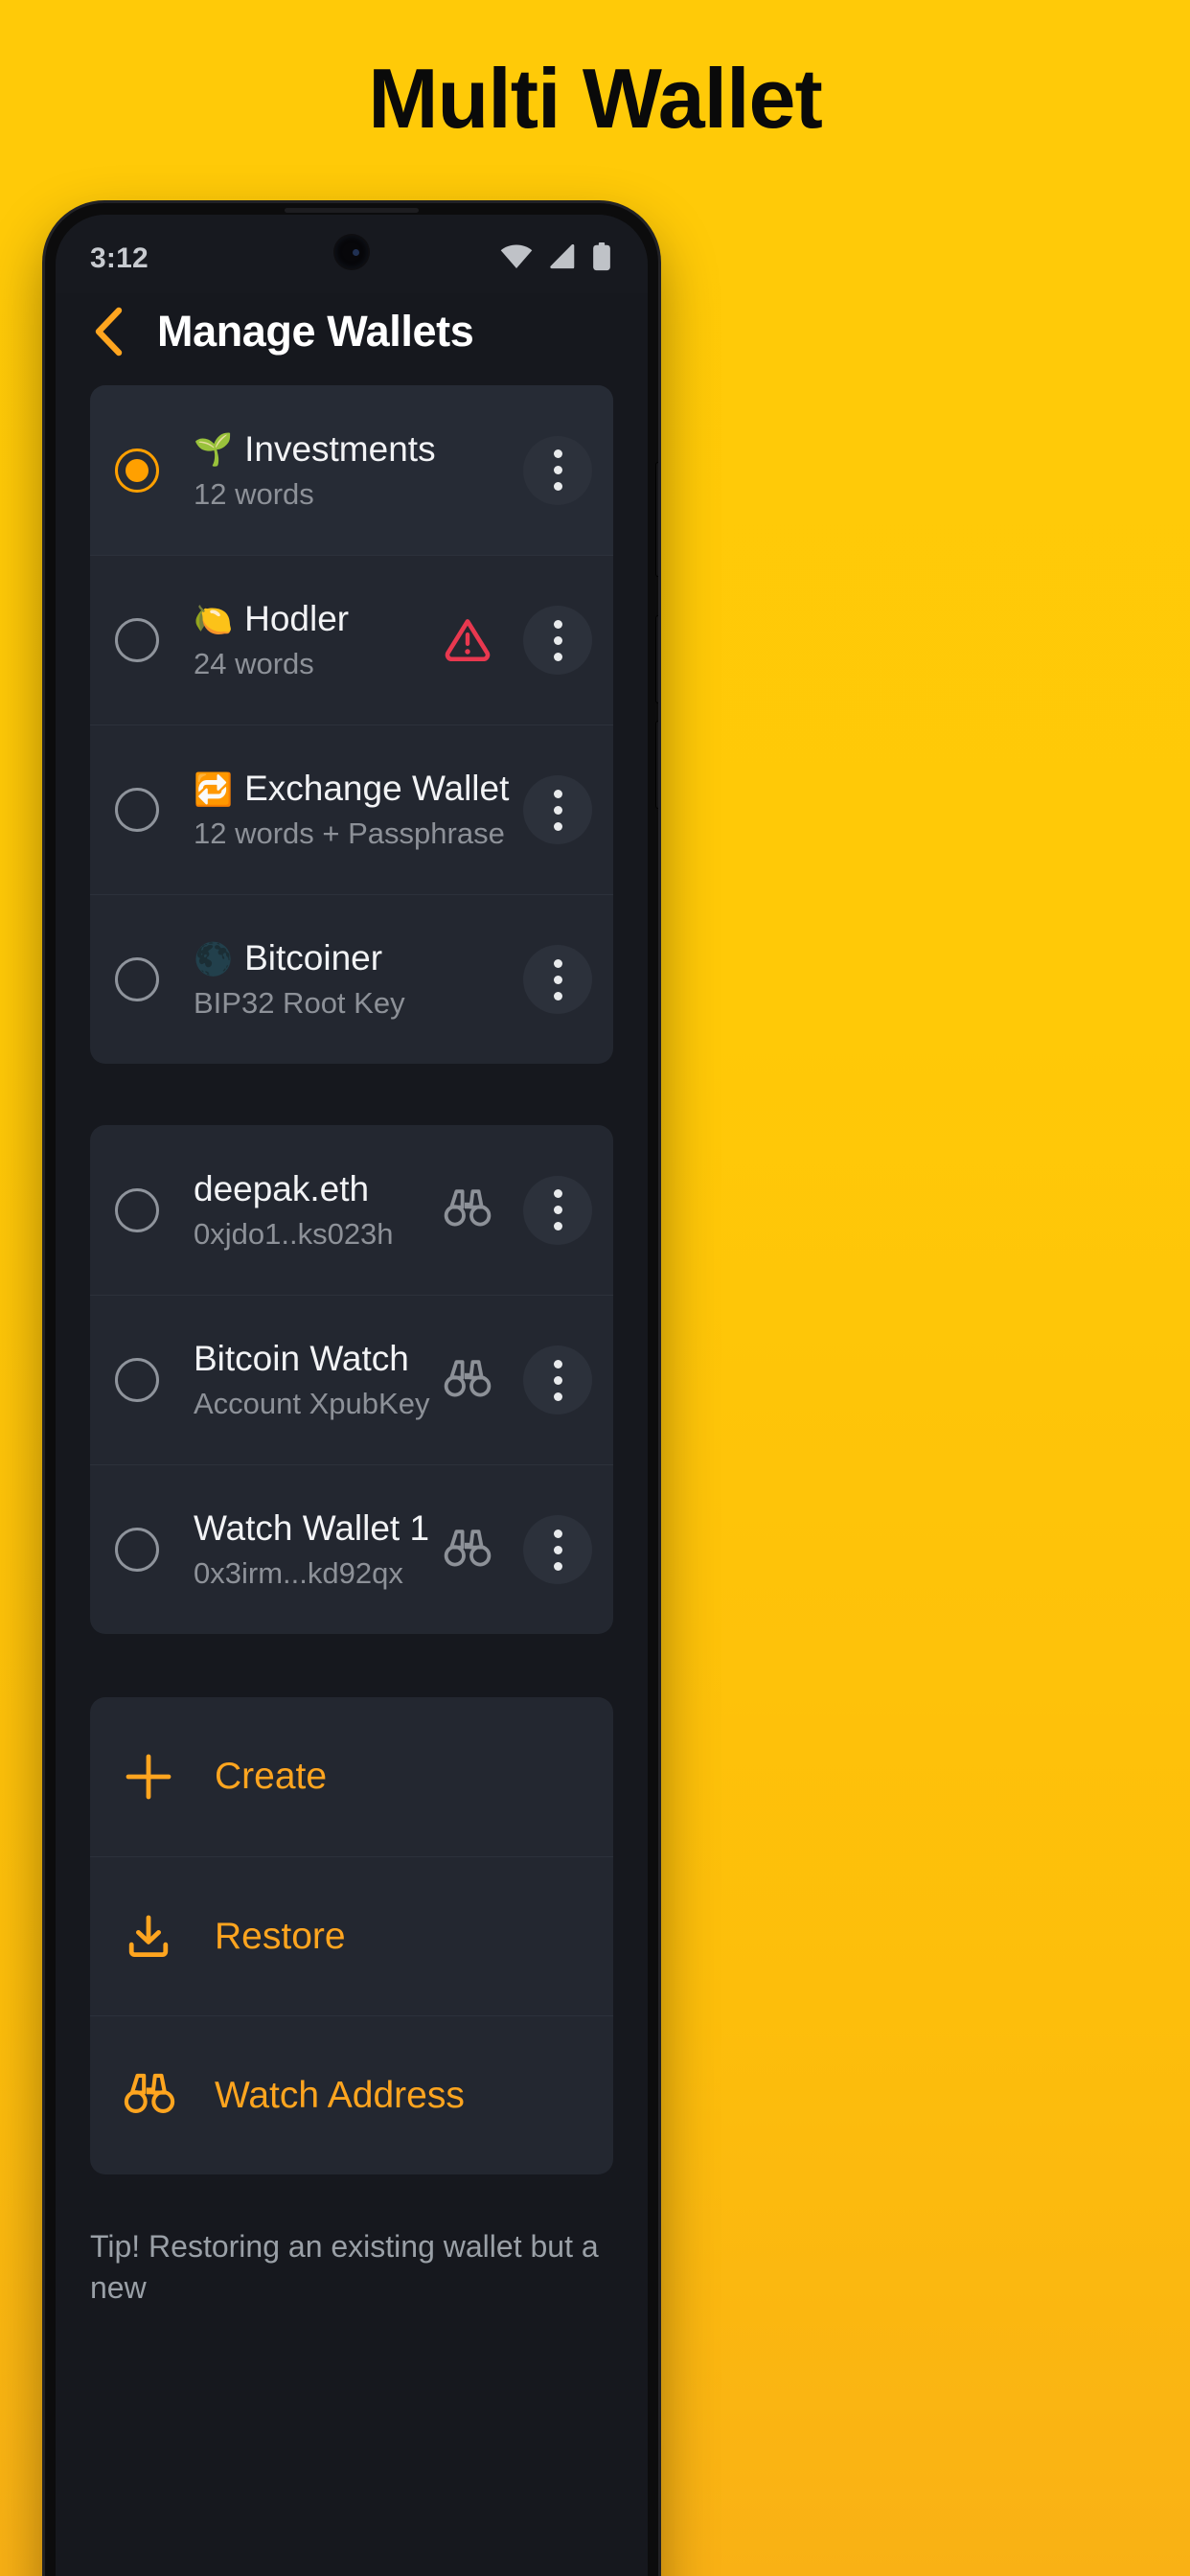  Describe the element at coordinates (148, 1777) in the screenshot. I see `plus-icon` at that location.